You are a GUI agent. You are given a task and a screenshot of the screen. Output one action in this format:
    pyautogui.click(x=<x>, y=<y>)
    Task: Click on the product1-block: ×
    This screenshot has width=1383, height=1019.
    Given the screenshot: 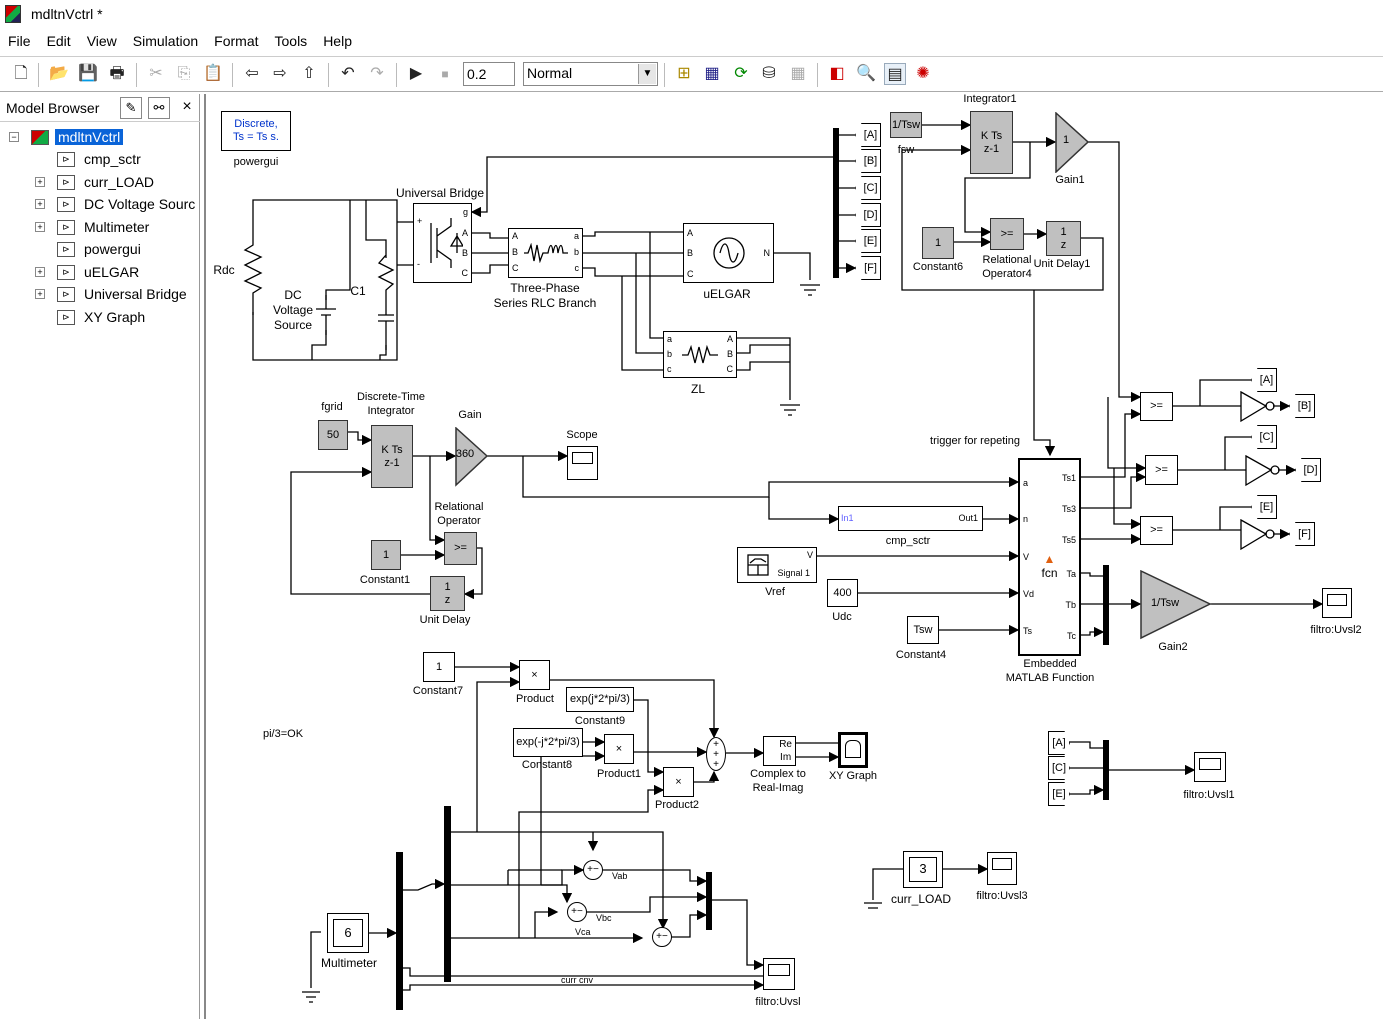 What is the action you would take?
    pyautogui.click(x=619, y=749)
    